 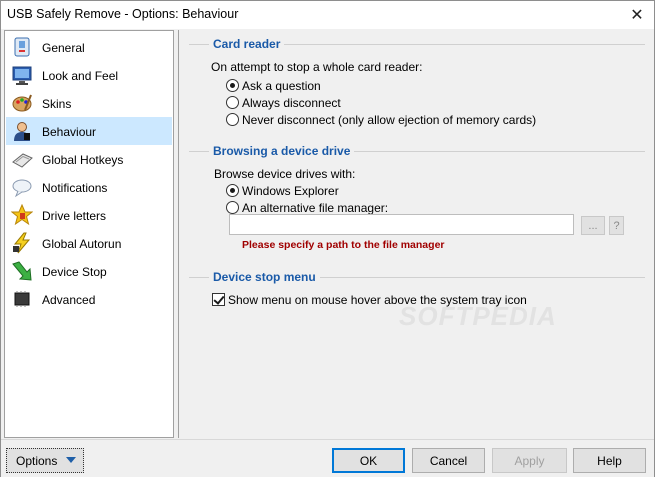 I want to click on section-title: Card reader, so click(x=247, y=44).